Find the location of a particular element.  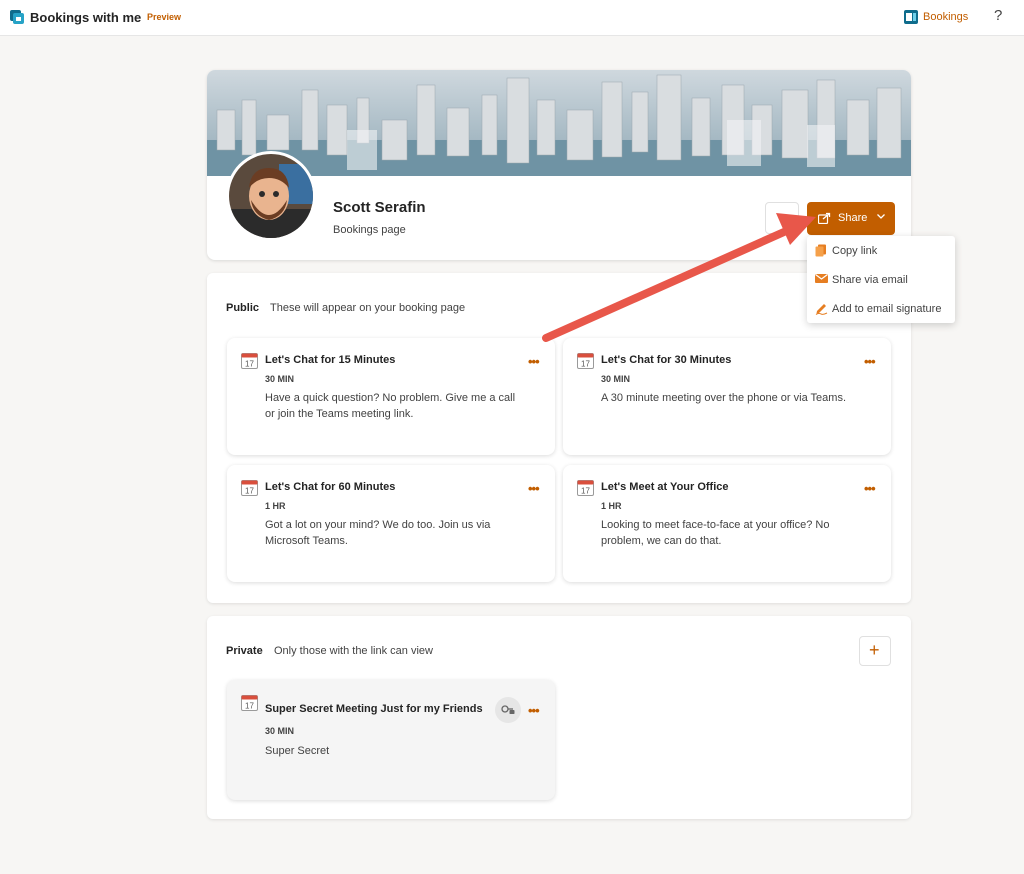

private-link-icon is located at coordinates (508, 710).